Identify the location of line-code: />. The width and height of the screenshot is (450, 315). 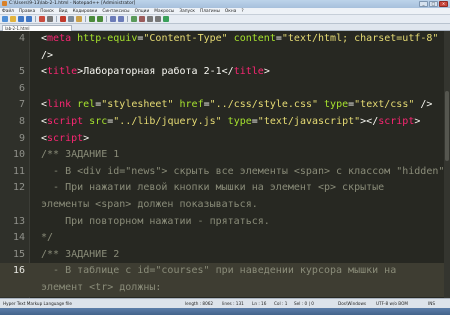
(47, 56).